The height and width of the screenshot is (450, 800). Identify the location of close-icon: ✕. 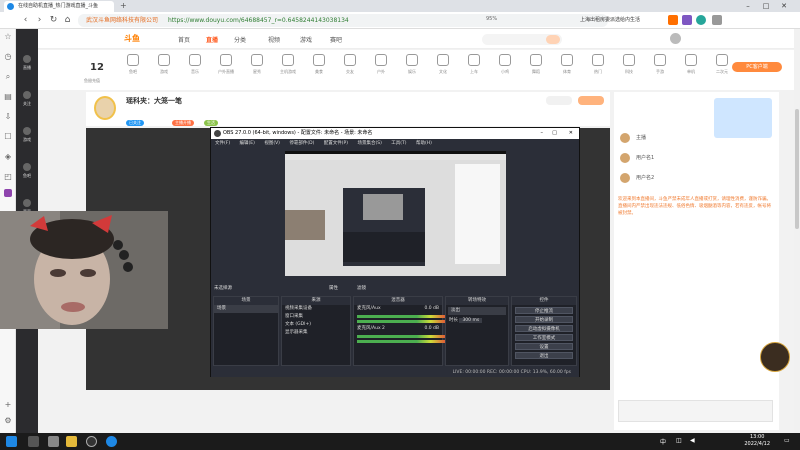
(784, 6).